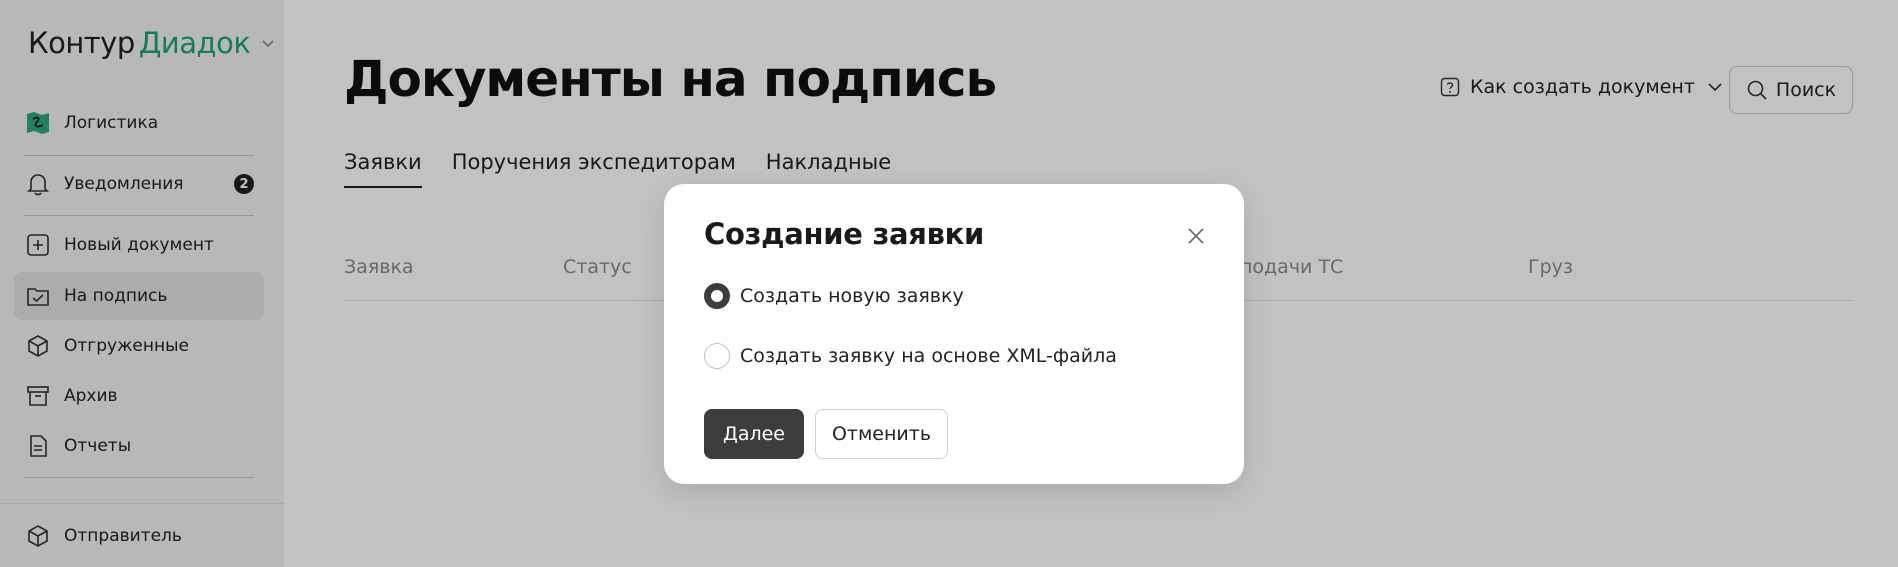 This screenshot has width=1898, height=567. Describe the element at coordinates (852, 296) in the screenshot. I see `option-label: Создать новую заявку` at that location.